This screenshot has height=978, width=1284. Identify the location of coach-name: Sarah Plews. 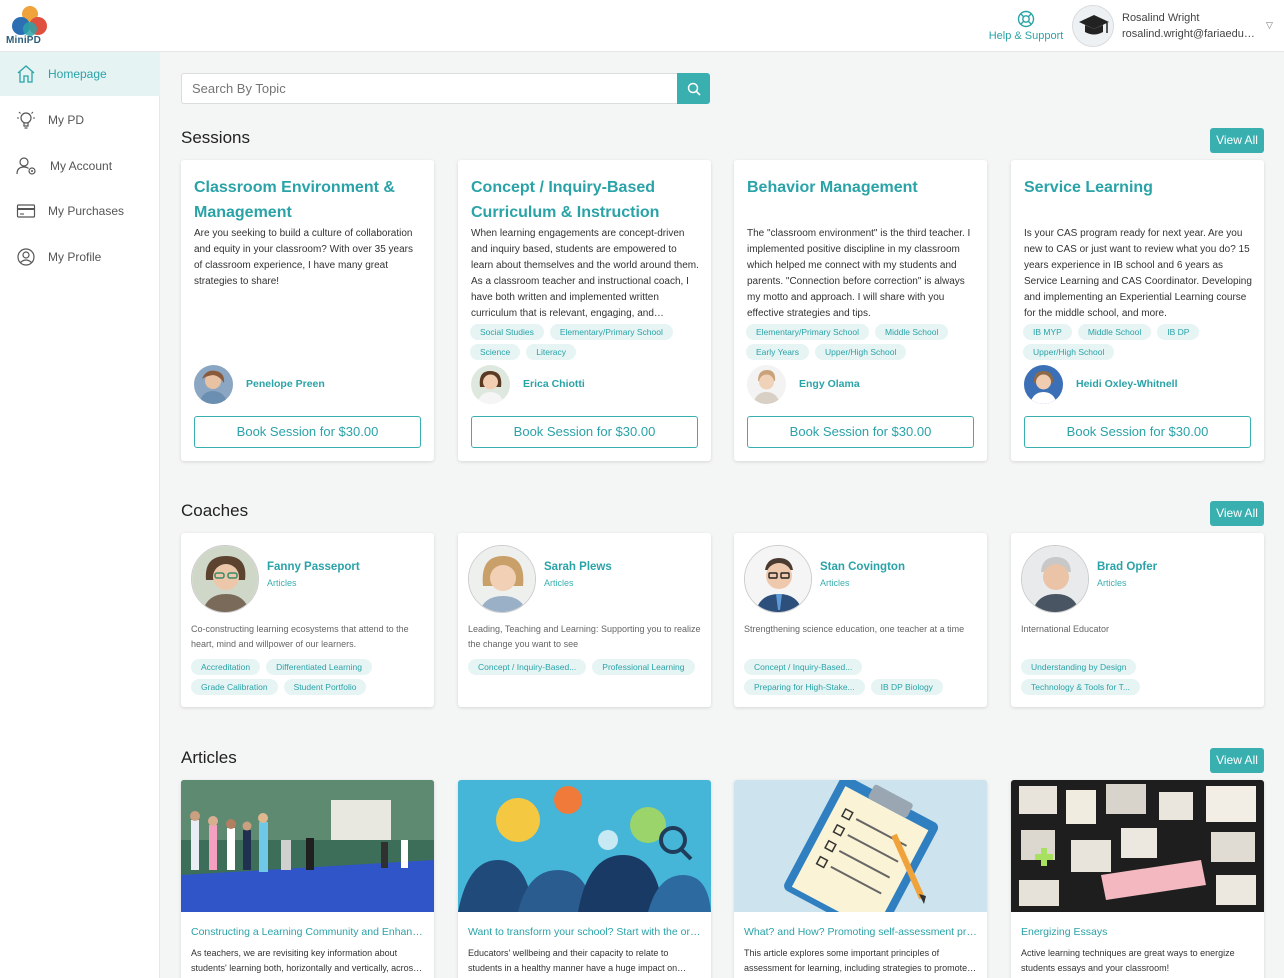
(578, 567).